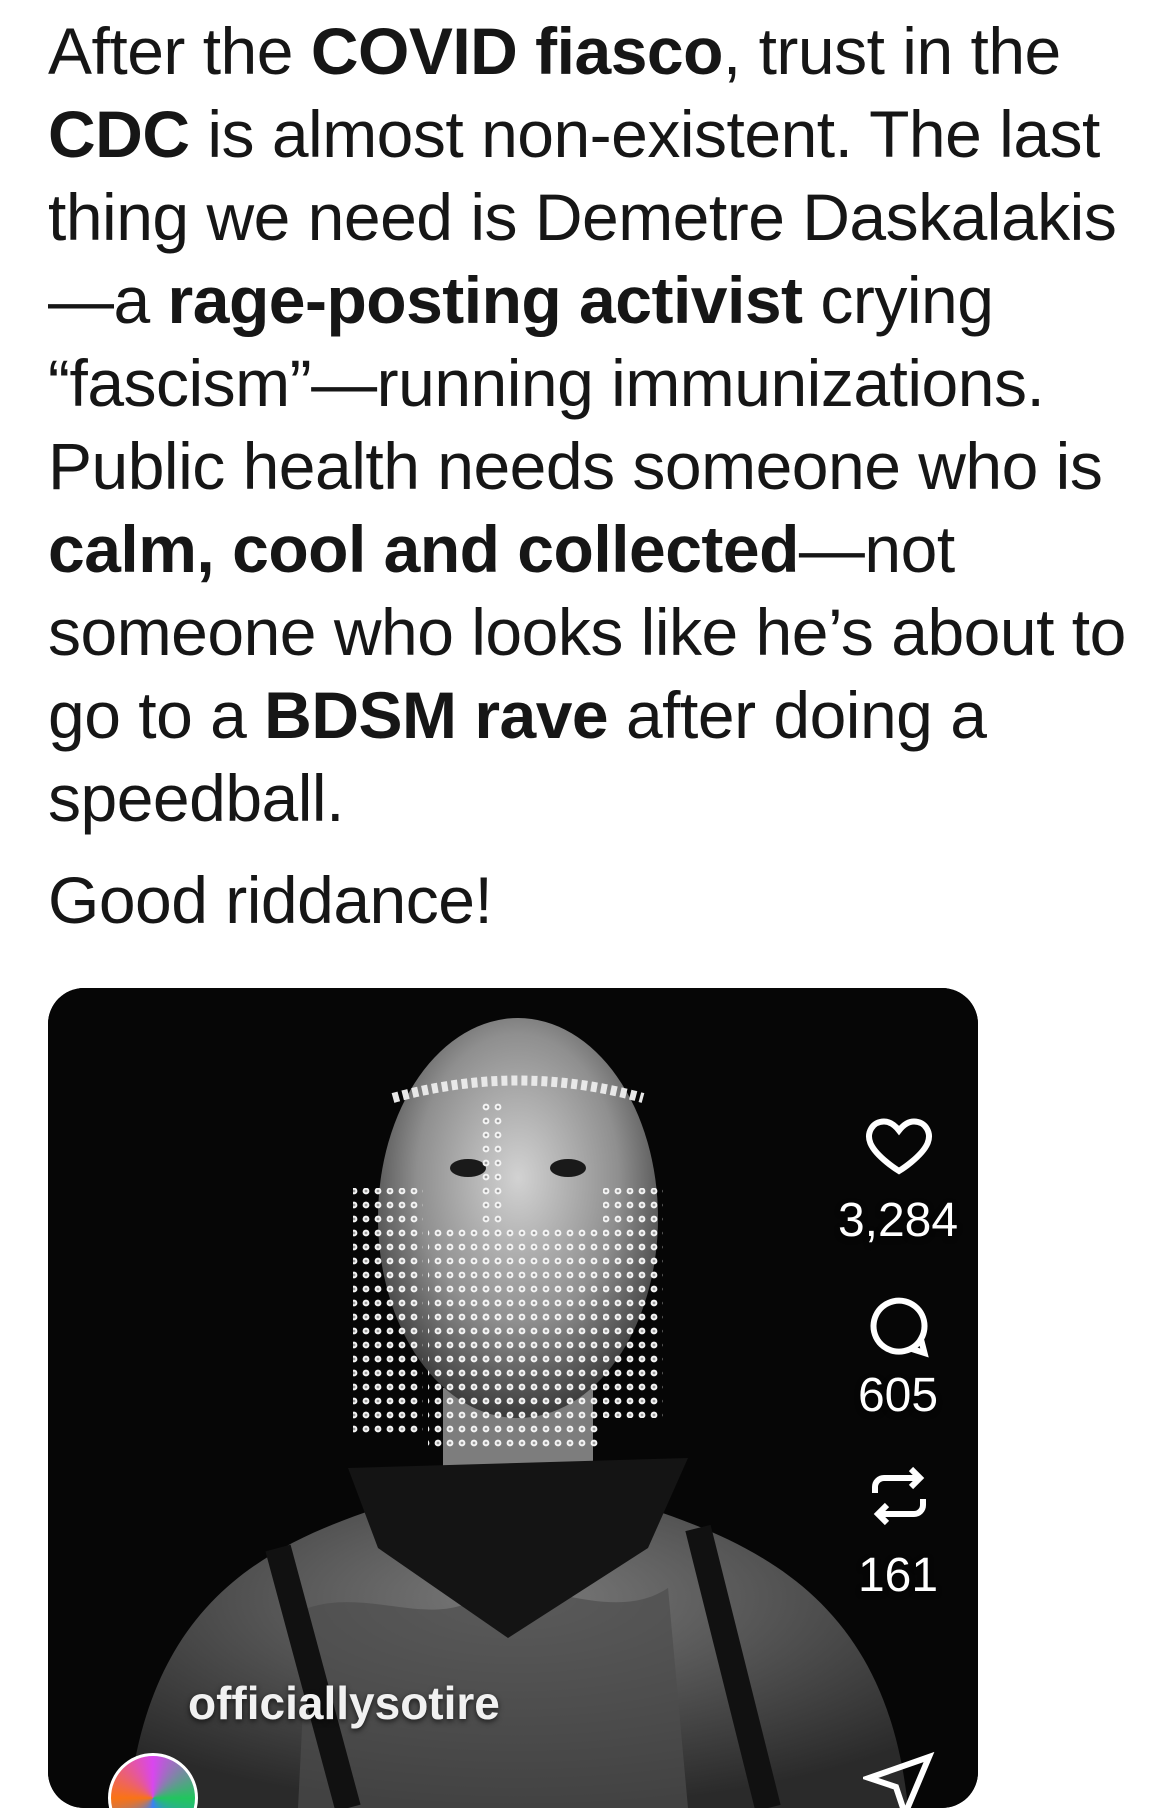 This screenshot has height=1808, width=1170. I want to click on bold-bdsm-rave: BDSM rave, so click(436, 715).